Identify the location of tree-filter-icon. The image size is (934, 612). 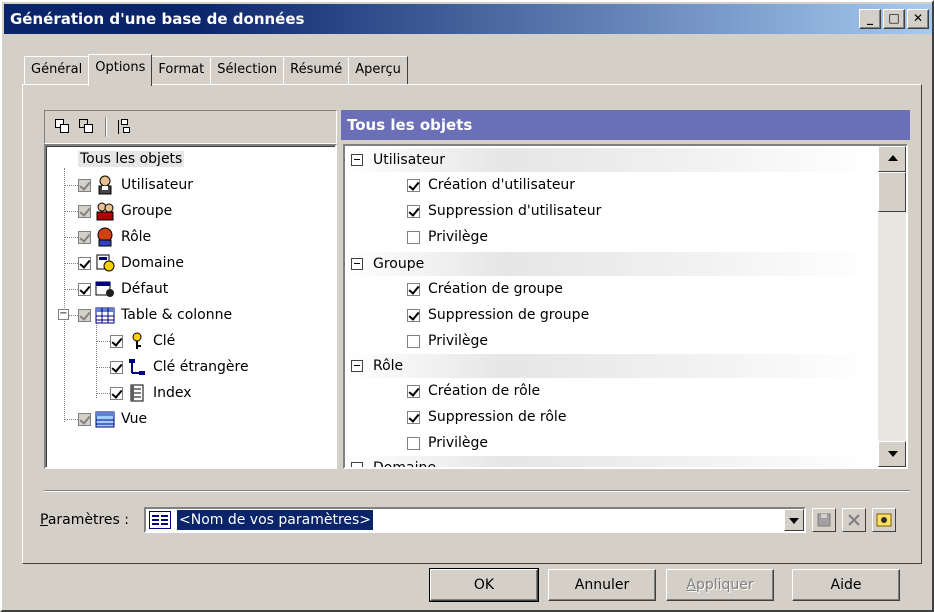
(124, 127).